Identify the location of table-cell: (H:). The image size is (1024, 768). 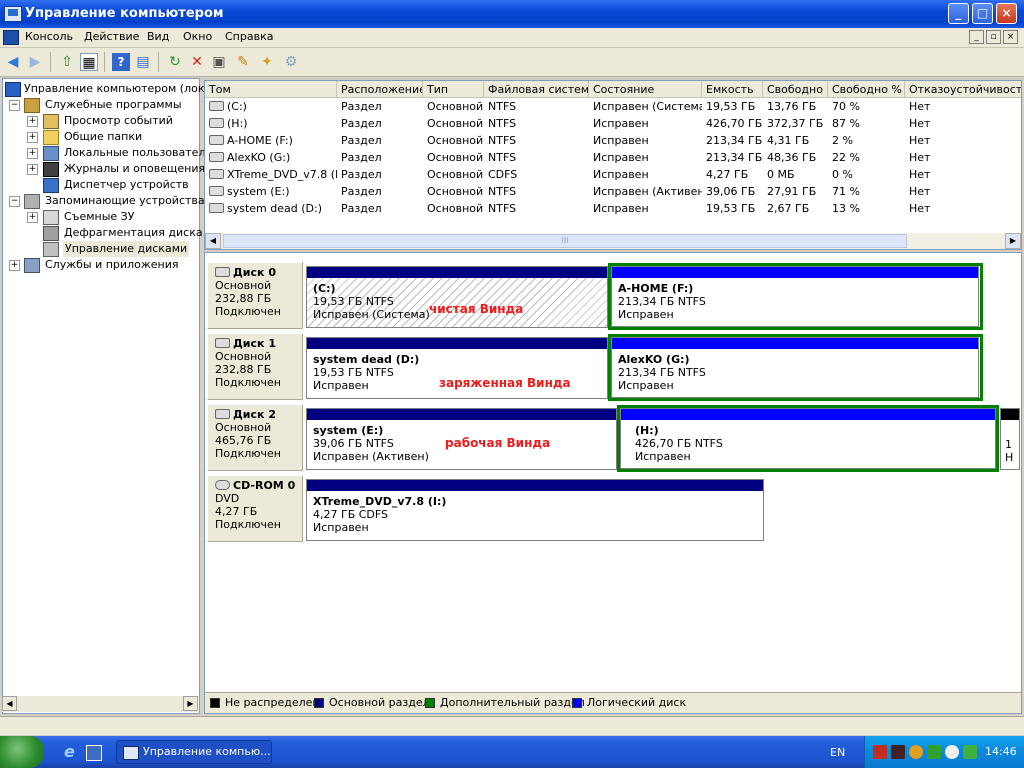
(271, 123).